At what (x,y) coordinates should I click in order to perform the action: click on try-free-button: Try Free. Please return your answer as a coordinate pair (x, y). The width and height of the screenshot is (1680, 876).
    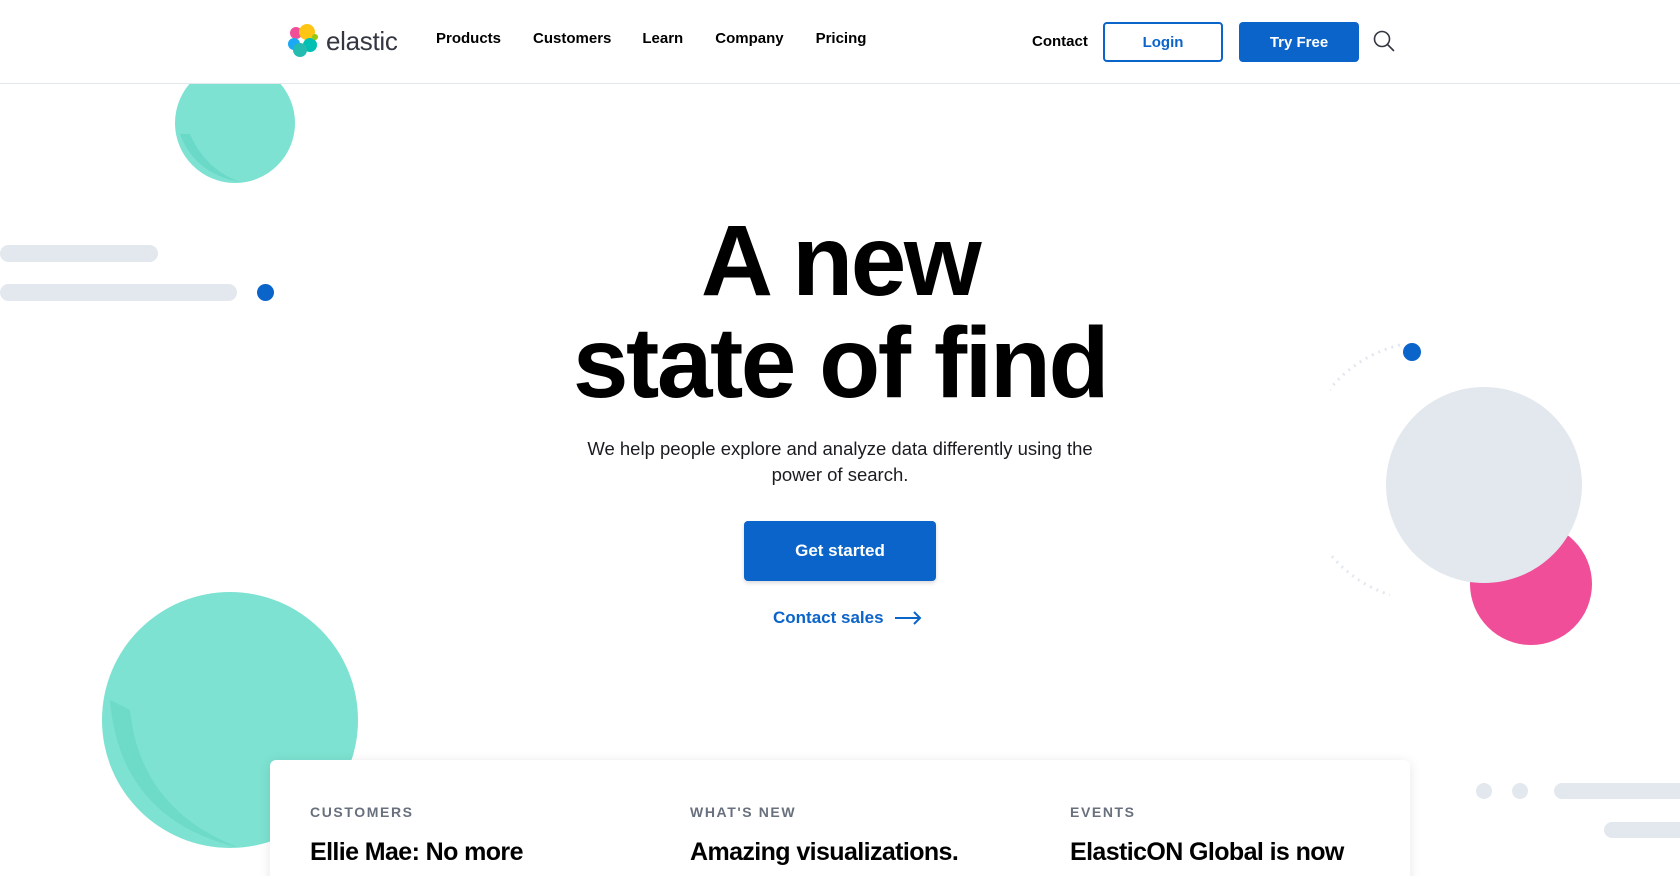
    Looking at the image, I should click on (1299, 42).